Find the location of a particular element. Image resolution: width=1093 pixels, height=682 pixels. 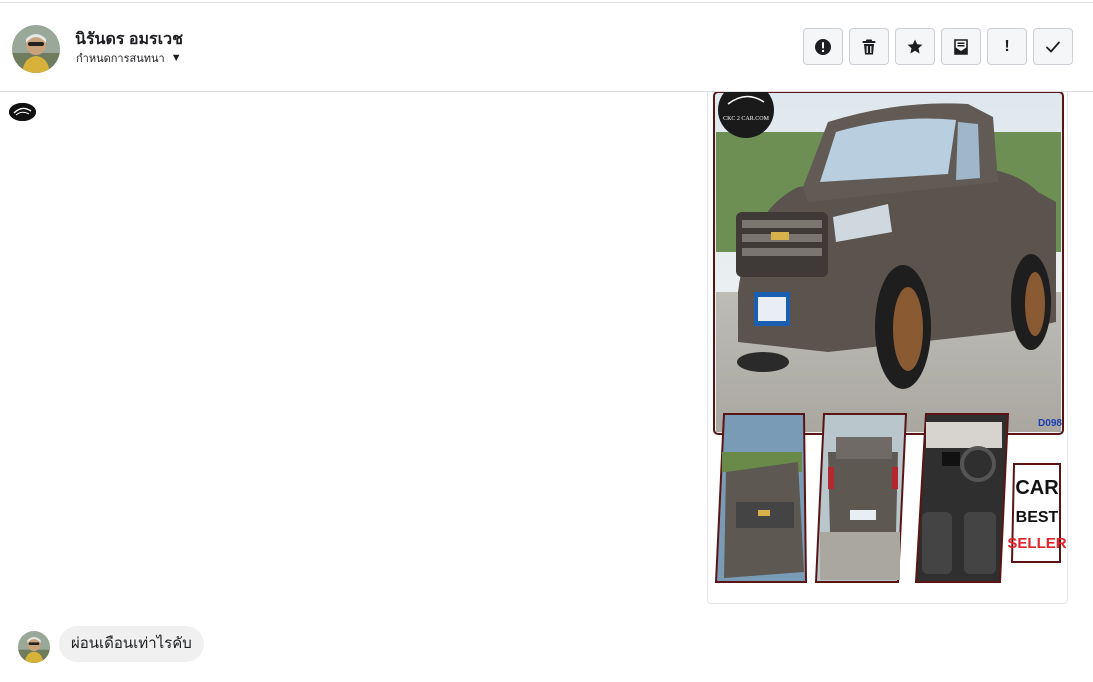

thumbnail-interior is located at coordinates (962, 498).